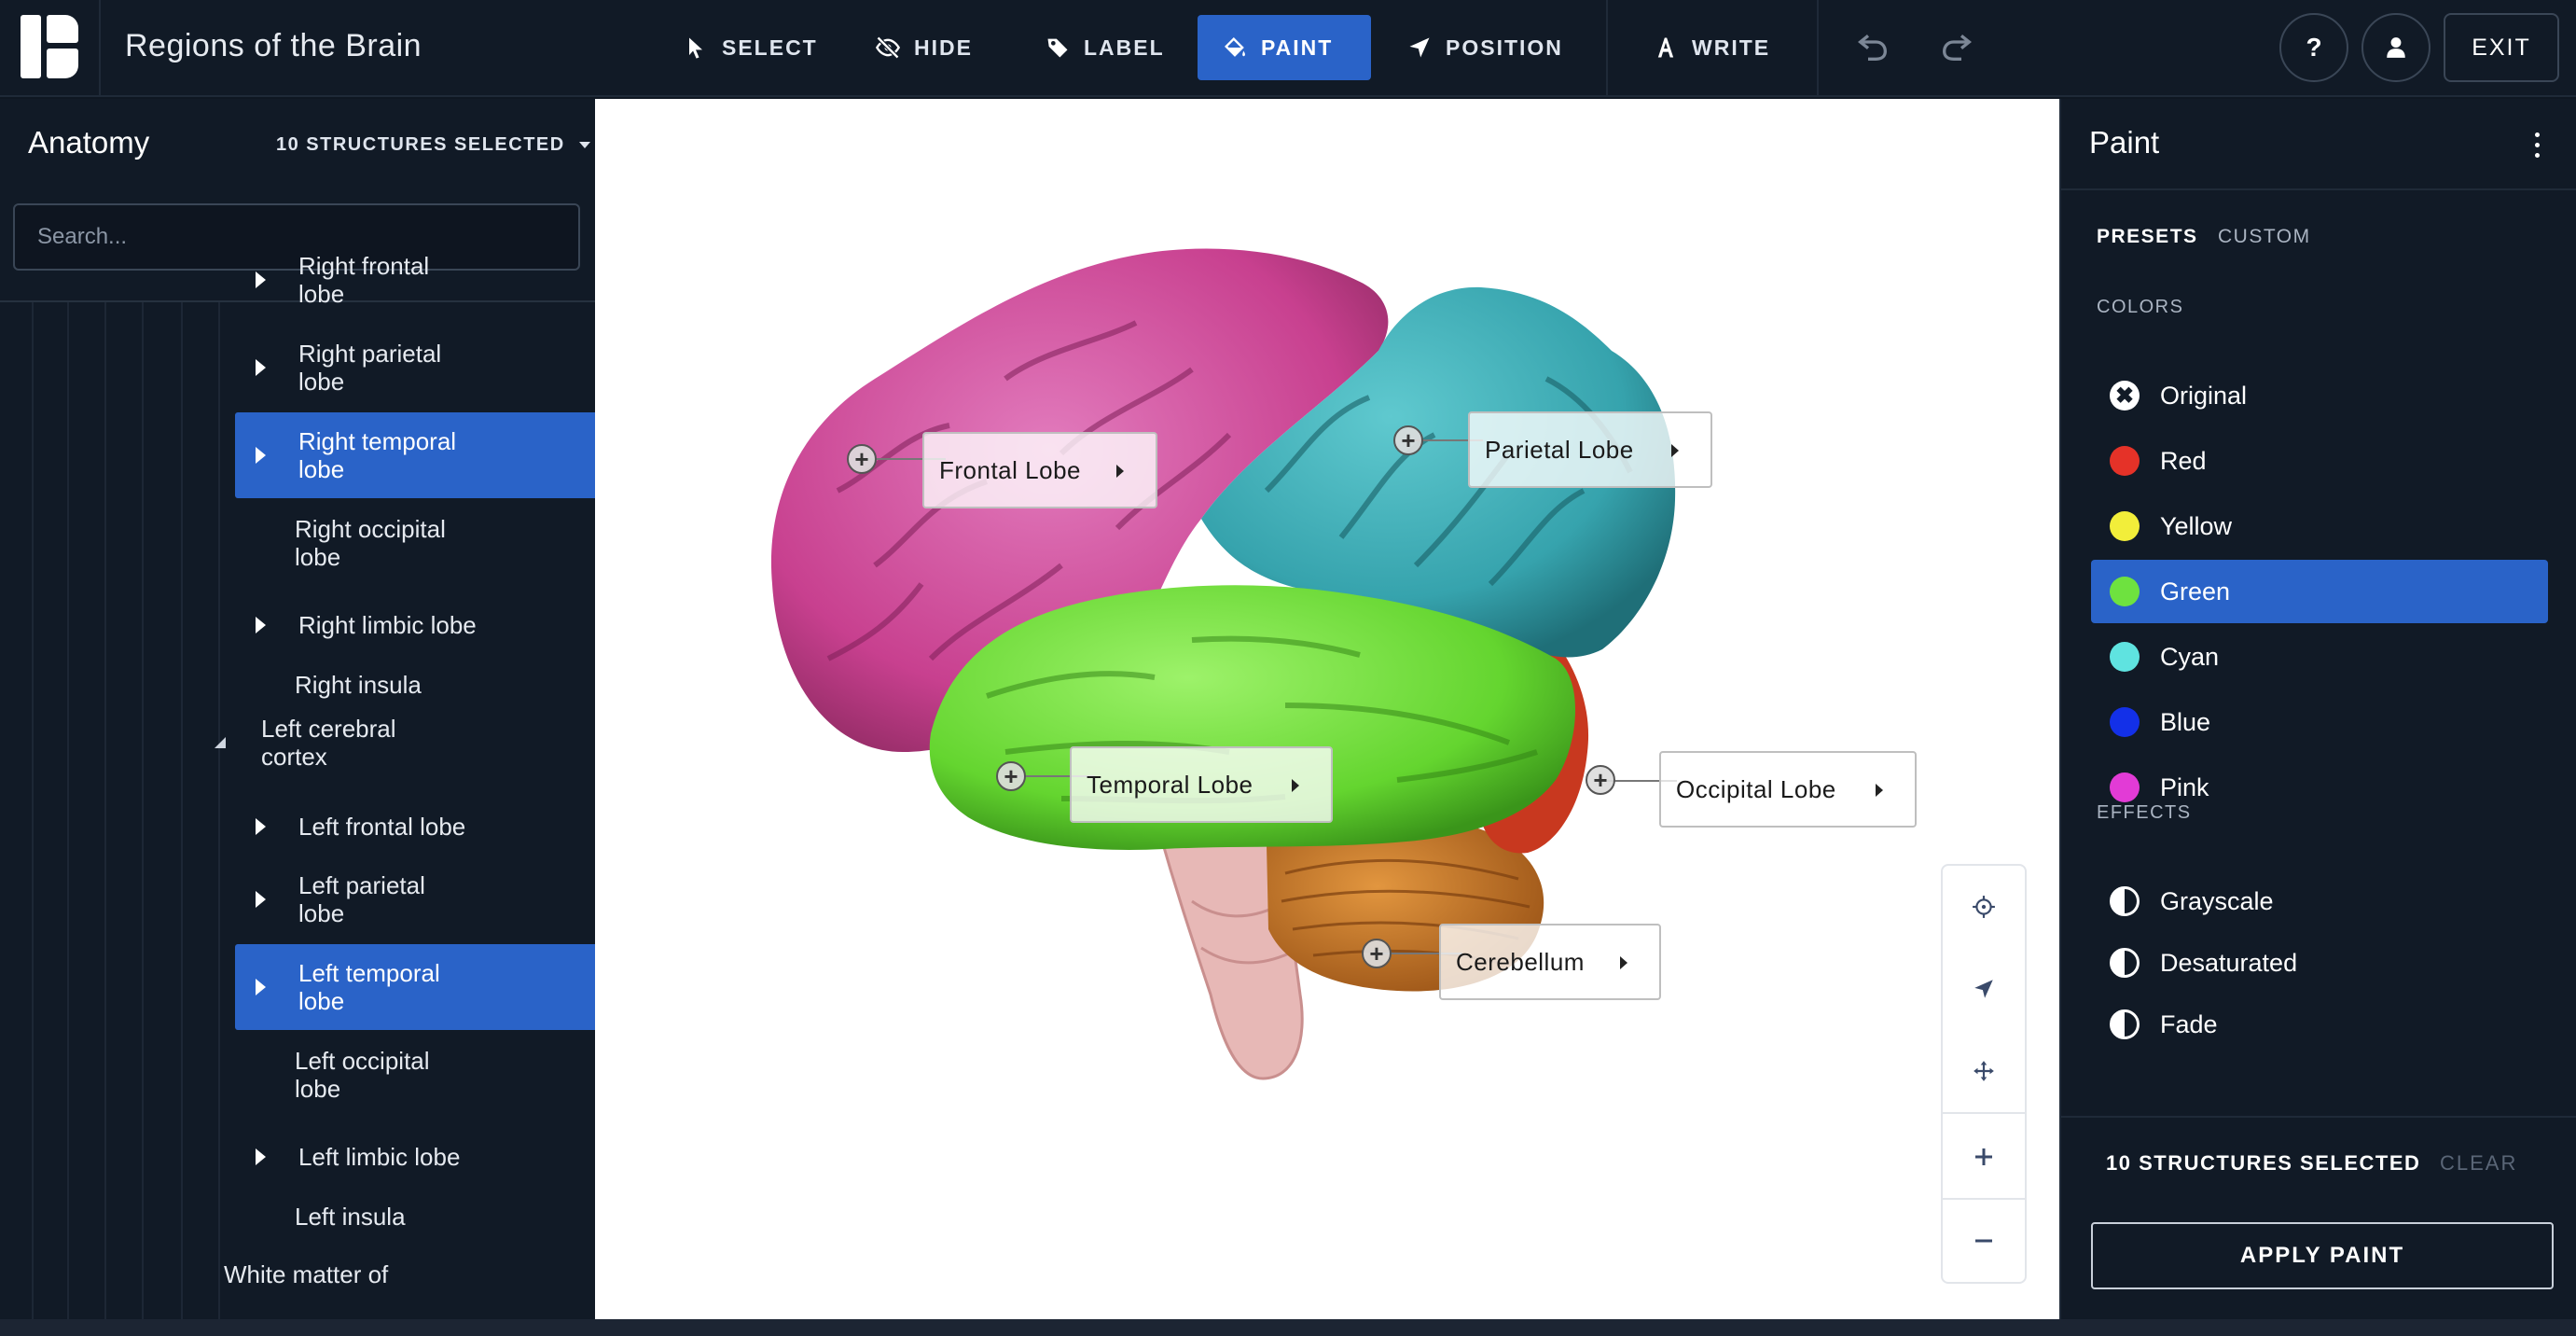  What do you see at coordinates (1377, 953) in the screenshot?
I see `pin-cerebellum-icon: +` at bounding box center [1377, 953].